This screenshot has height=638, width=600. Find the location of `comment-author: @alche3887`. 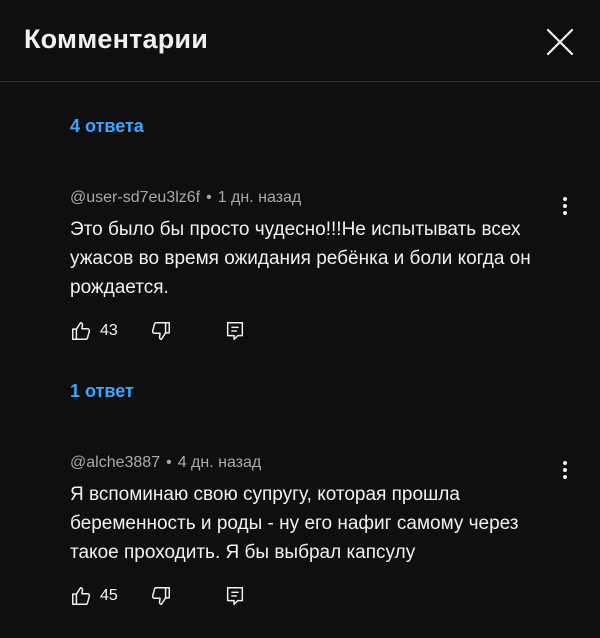

comment-author: @alche3887 is located at coordinates (115, 462).